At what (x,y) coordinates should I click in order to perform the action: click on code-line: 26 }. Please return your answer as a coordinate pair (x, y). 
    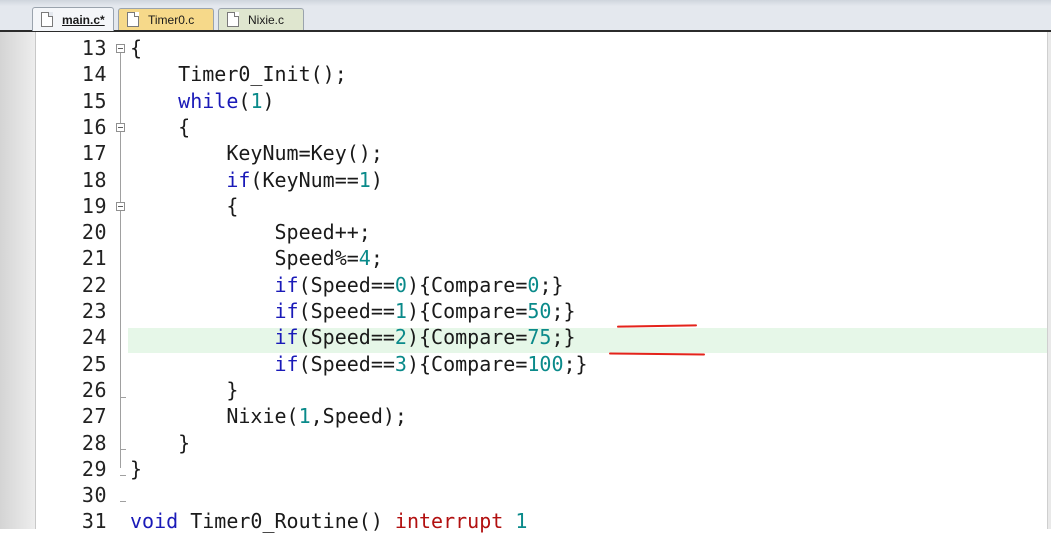
    Looking at the image, I should click on (520, 390).